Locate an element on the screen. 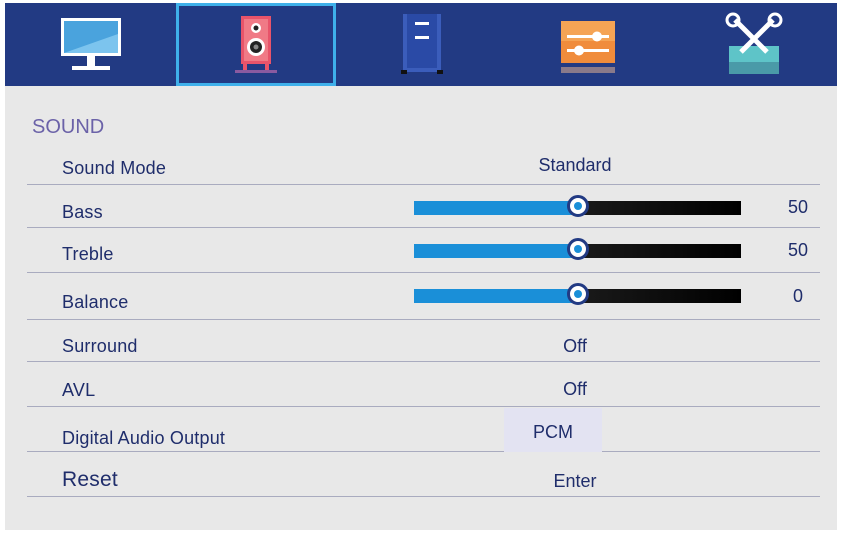 The width and height of the screenshot is (842, 534). reset-label: Reset is located at coordinates (90, 479).